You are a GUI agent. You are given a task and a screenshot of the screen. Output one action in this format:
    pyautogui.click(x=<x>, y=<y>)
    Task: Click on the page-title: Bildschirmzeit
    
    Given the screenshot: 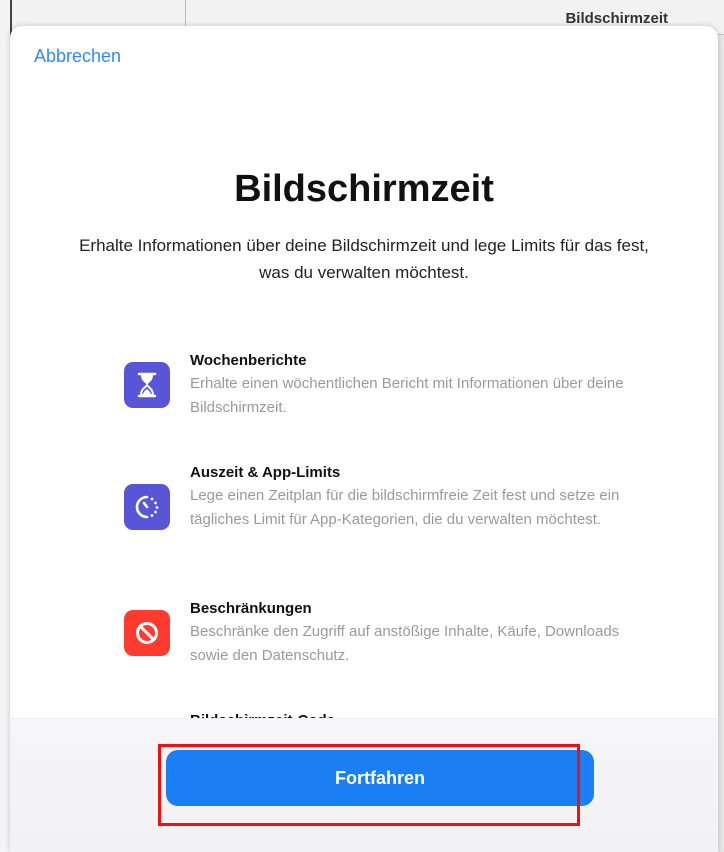 What is the action you would take?
    pyautogui.click(x=364, y=189)
    